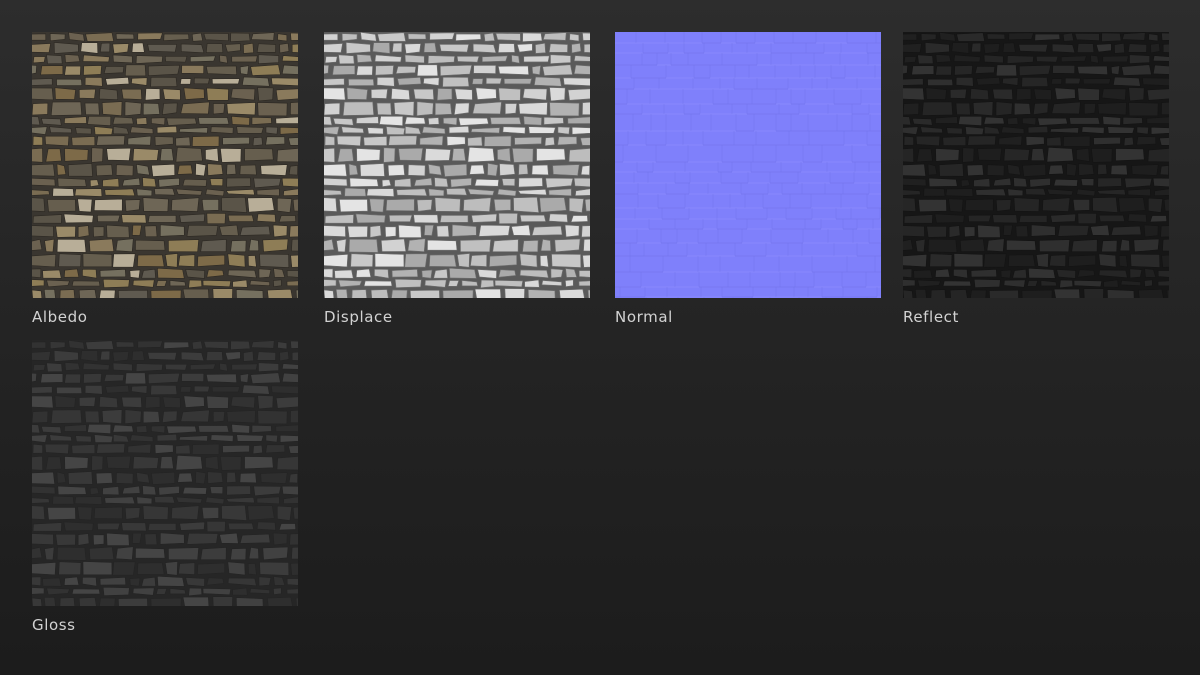  I want to click on albedo-map-thumbnail, so click(165, 165).